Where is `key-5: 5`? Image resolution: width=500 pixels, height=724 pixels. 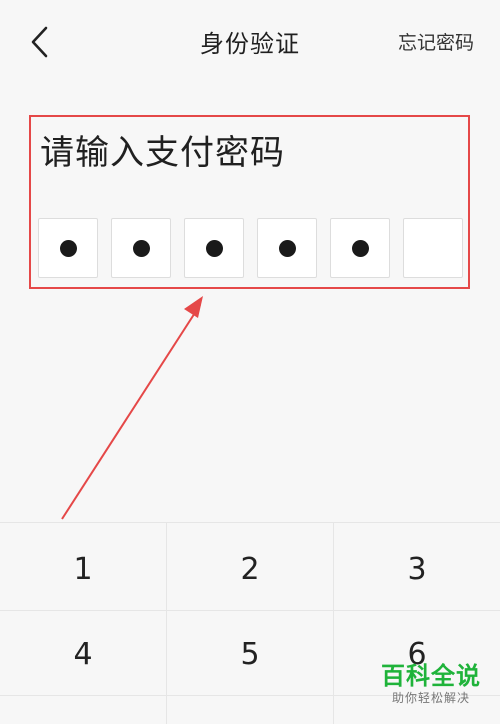 key-5: 5 is located at coordinates (250, 654).